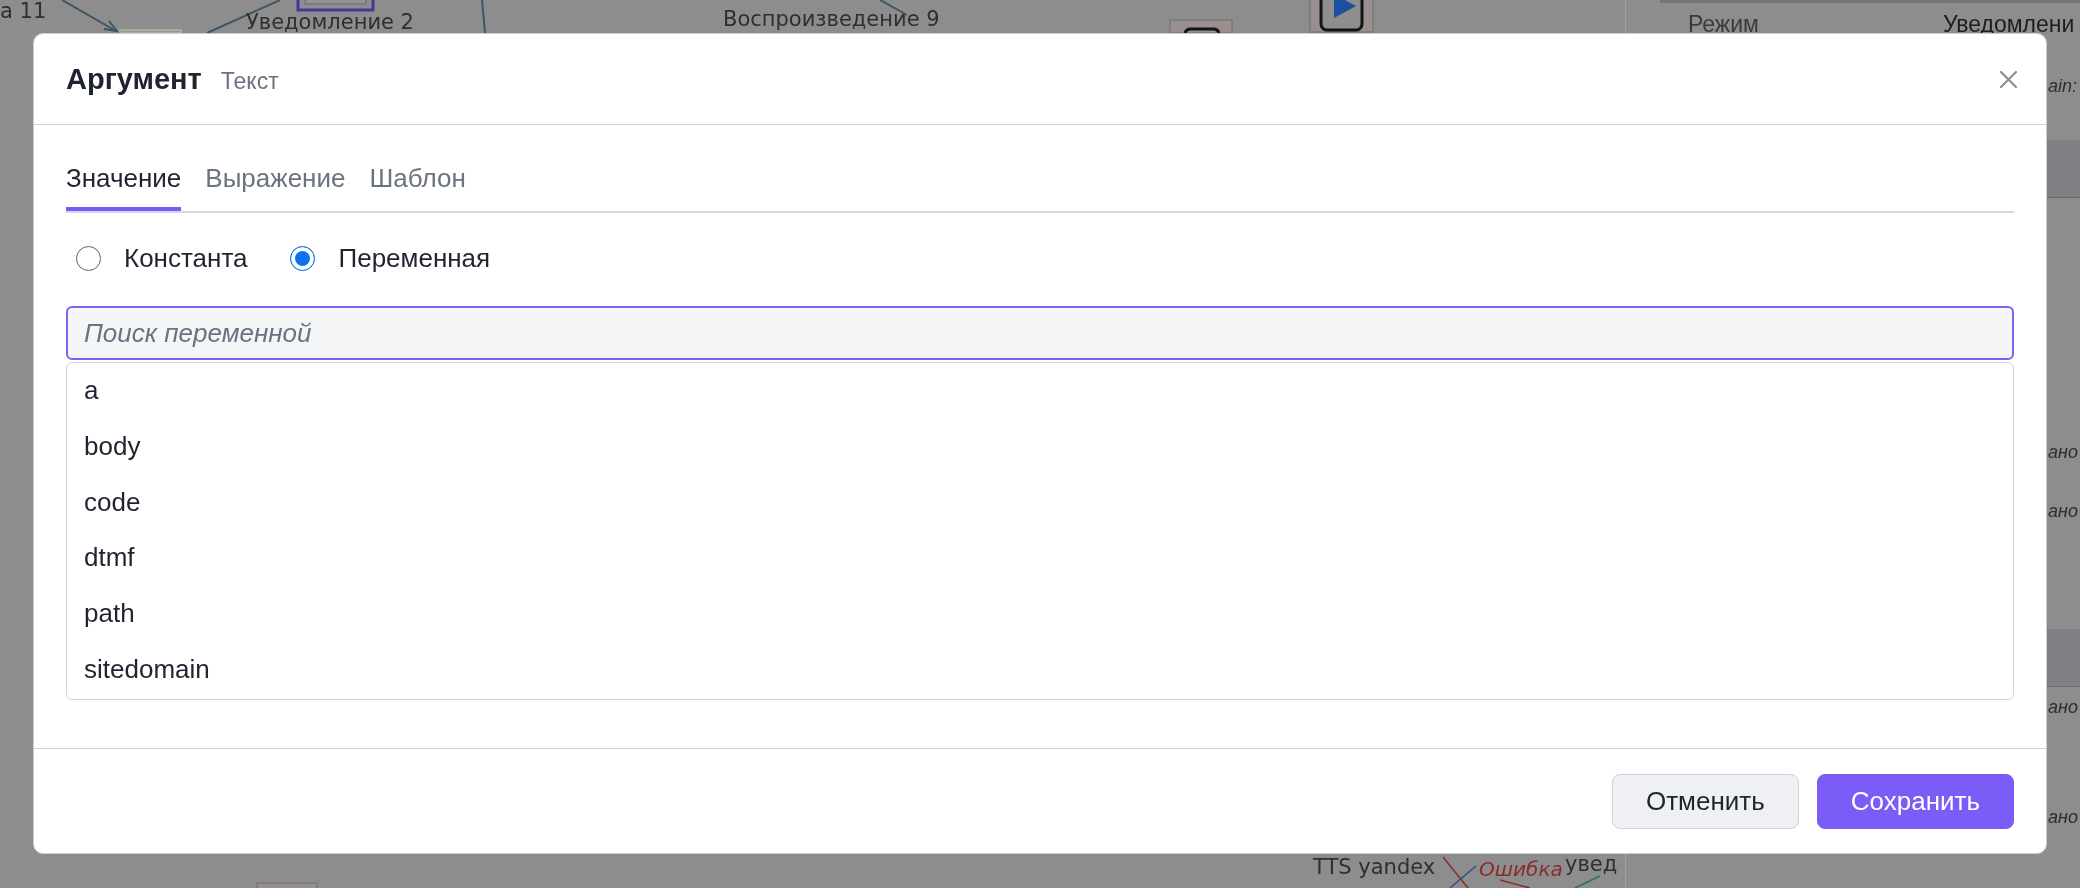 This screenshot has width=2080, height=888. I want to click on play-icon, so click(1341, 16).